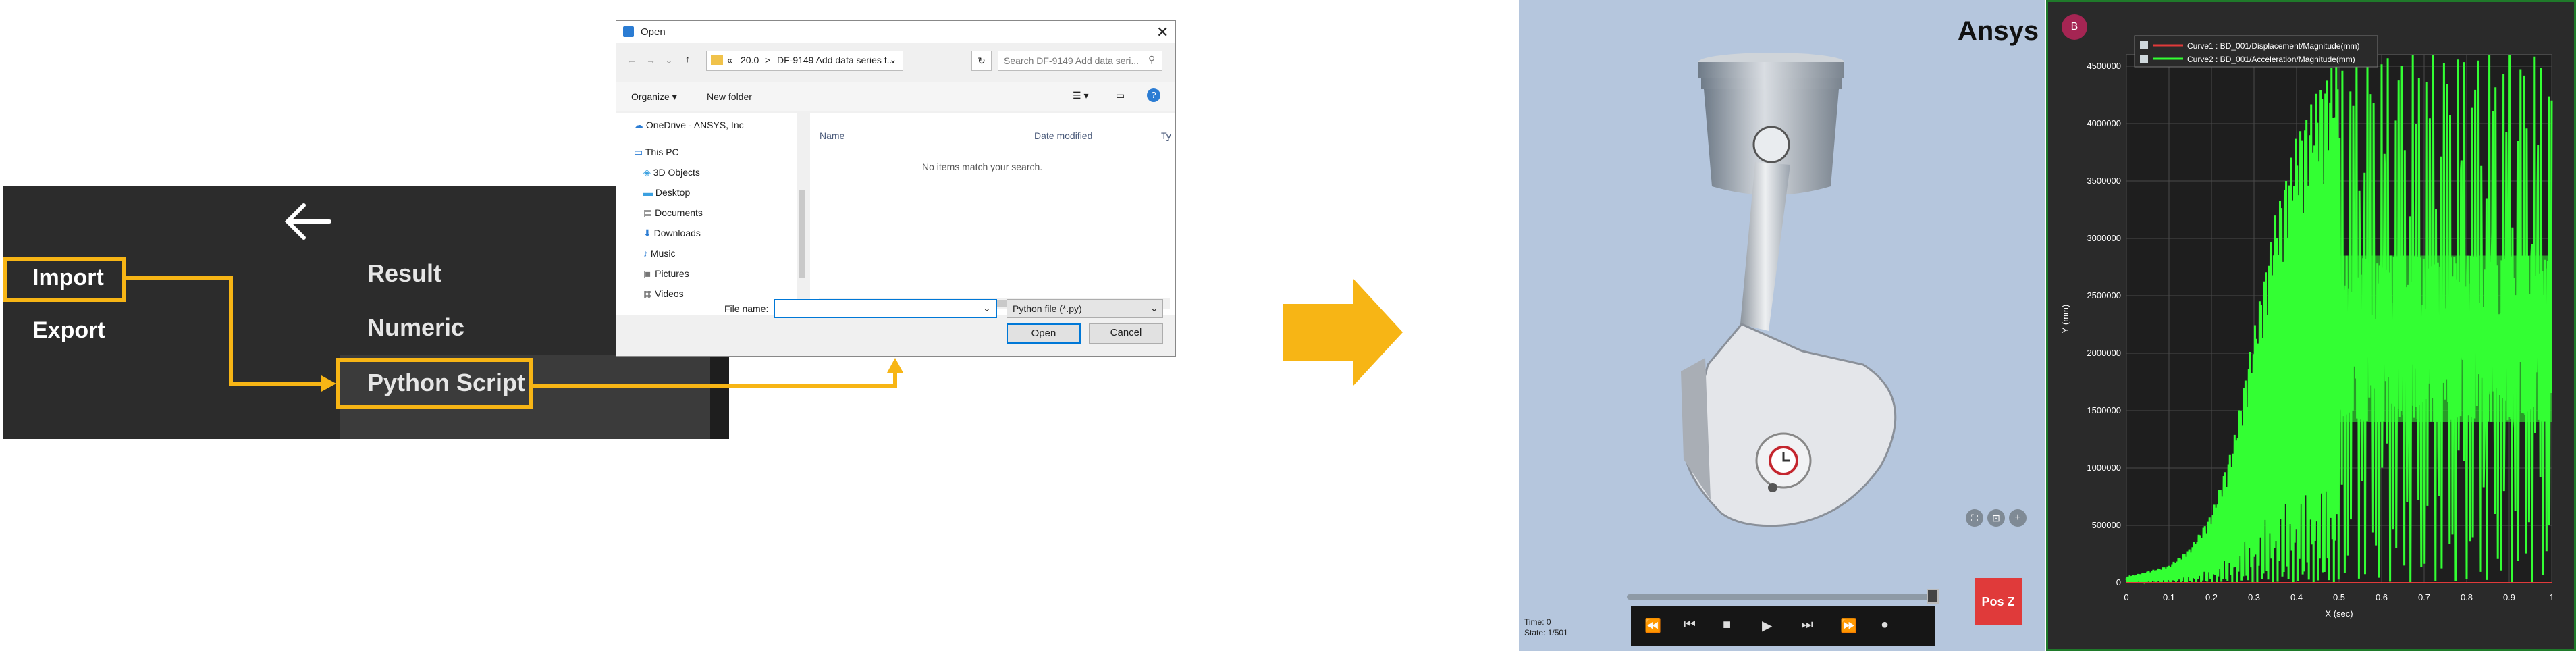 Image resolution: width=2576 pixels, height=651 pixels. I want to click on nav-item-3d-objects: ◈ 3D Objects, so click(671, 172).